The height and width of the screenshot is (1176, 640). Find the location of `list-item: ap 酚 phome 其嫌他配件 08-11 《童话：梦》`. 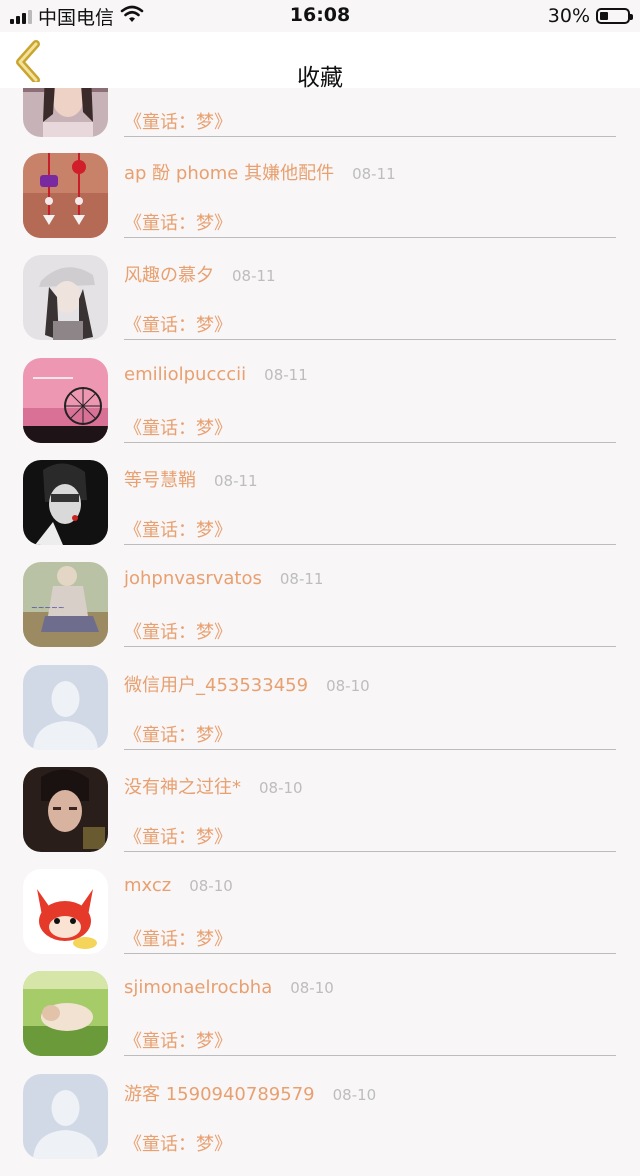

list-item: ap 酚 phome 其嫌他配件 08-11 《童话：梦》 is located at coordinates (320, 204).